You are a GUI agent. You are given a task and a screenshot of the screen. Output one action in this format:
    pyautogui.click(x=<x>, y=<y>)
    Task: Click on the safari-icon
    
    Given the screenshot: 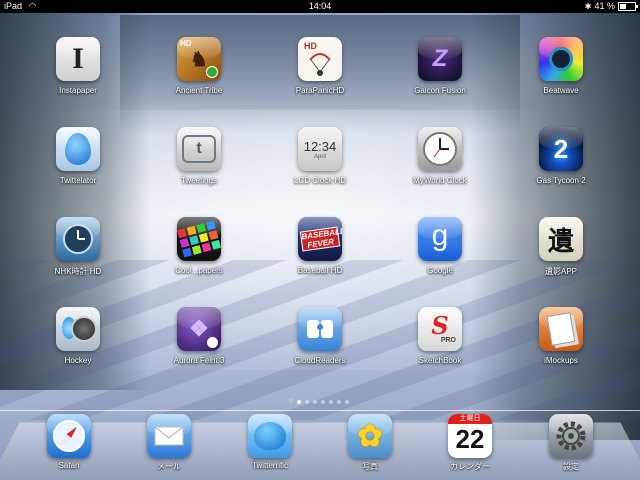 What is the action you would take?
    pyautogui.click(x=69, y=436)
    